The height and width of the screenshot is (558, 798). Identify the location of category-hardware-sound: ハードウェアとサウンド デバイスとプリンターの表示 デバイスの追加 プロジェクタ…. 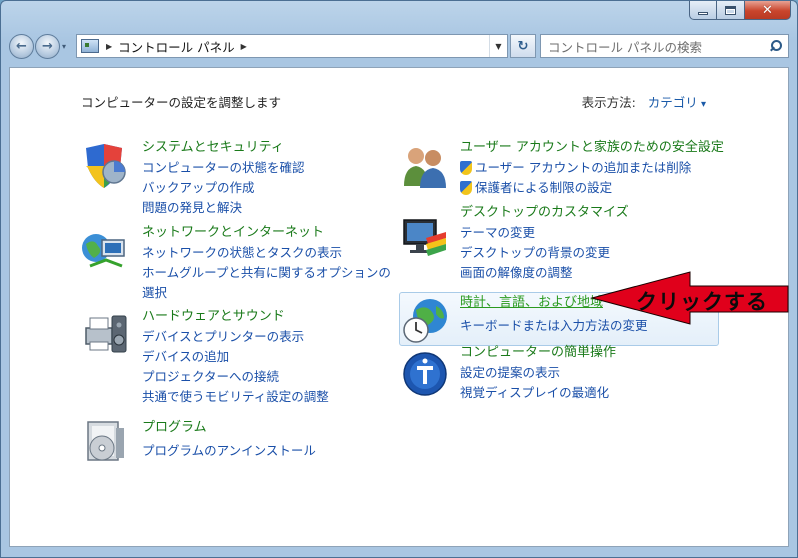
(235, 357).